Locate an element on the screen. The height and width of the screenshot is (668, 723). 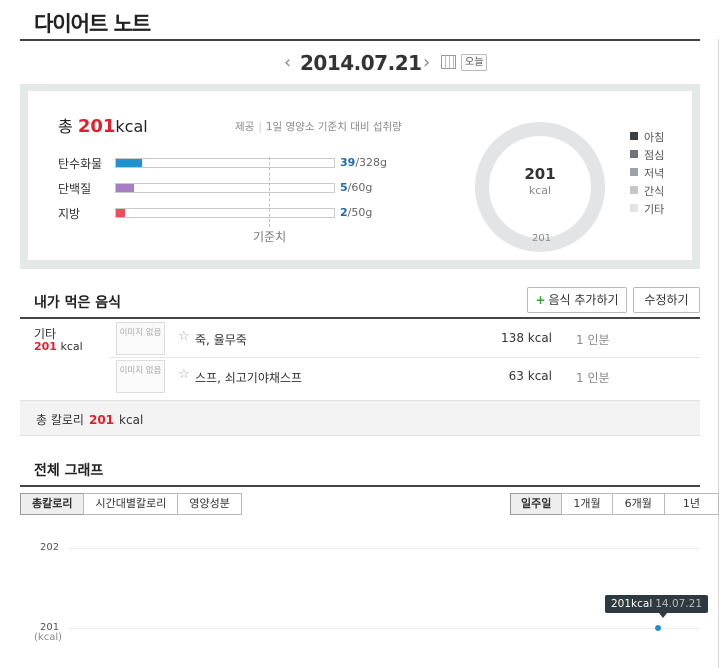
graph-type-tabs: 총칼로리 시간대별칼로리 영양성분 is located at coordinates (131, 504).